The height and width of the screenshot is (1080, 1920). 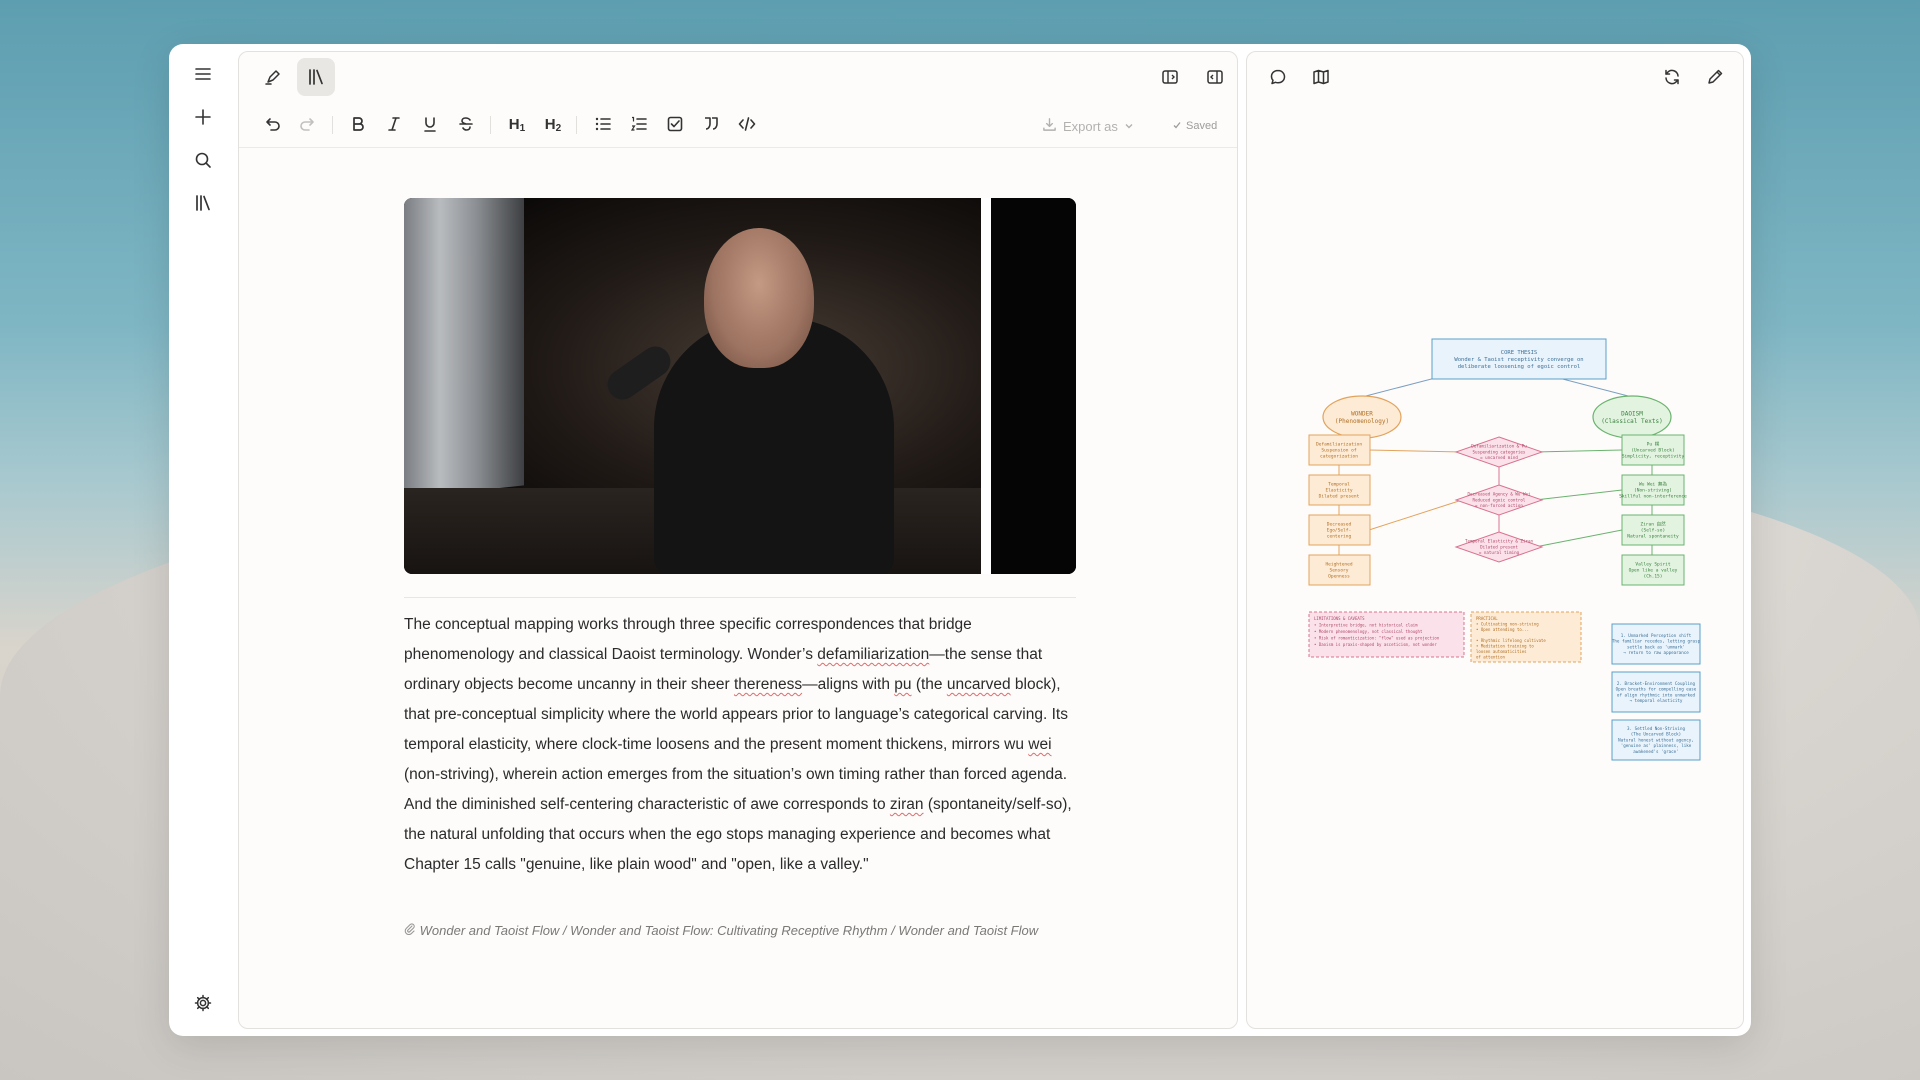 I want to click on process-step-text: 'genuine as' plainness, like, so click(x=1656, y=745).